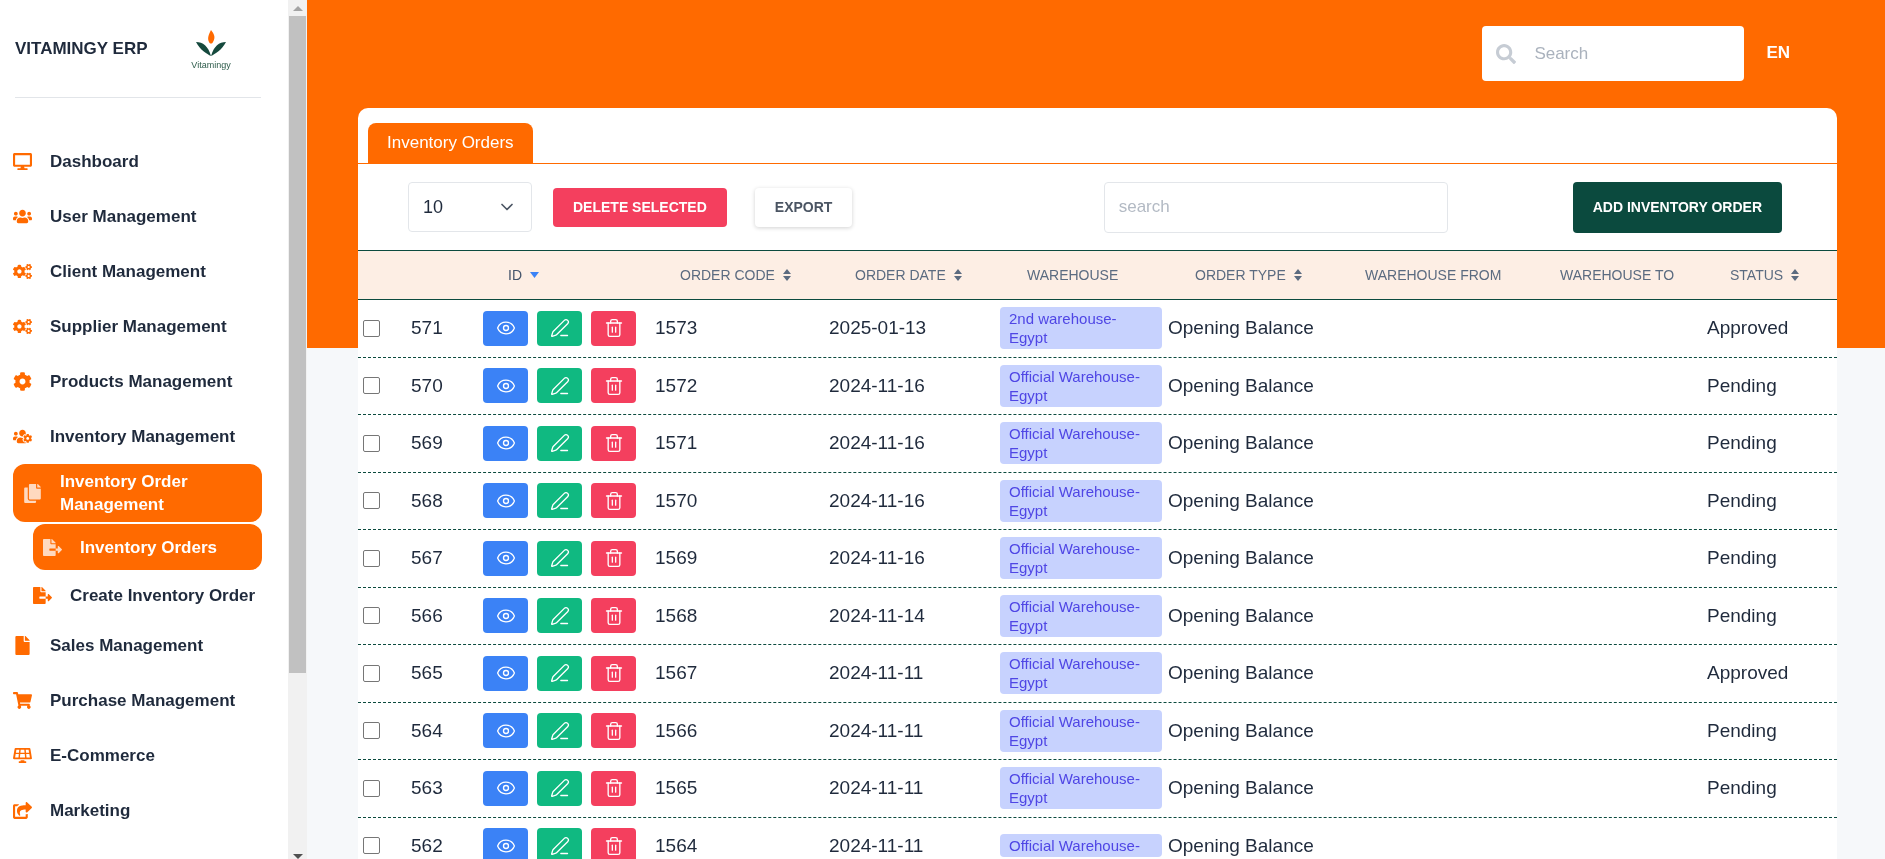 The width and height of the screenshot is (1885, 859). I want to click on search-field: Search, so click(1613, 53).